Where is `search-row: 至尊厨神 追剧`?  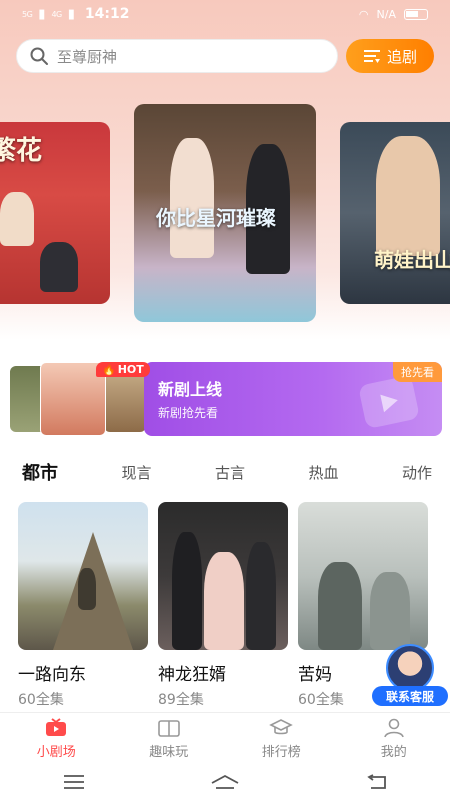
search-row: 至尊厨神 追剧 is located at coordinates (225, 56).